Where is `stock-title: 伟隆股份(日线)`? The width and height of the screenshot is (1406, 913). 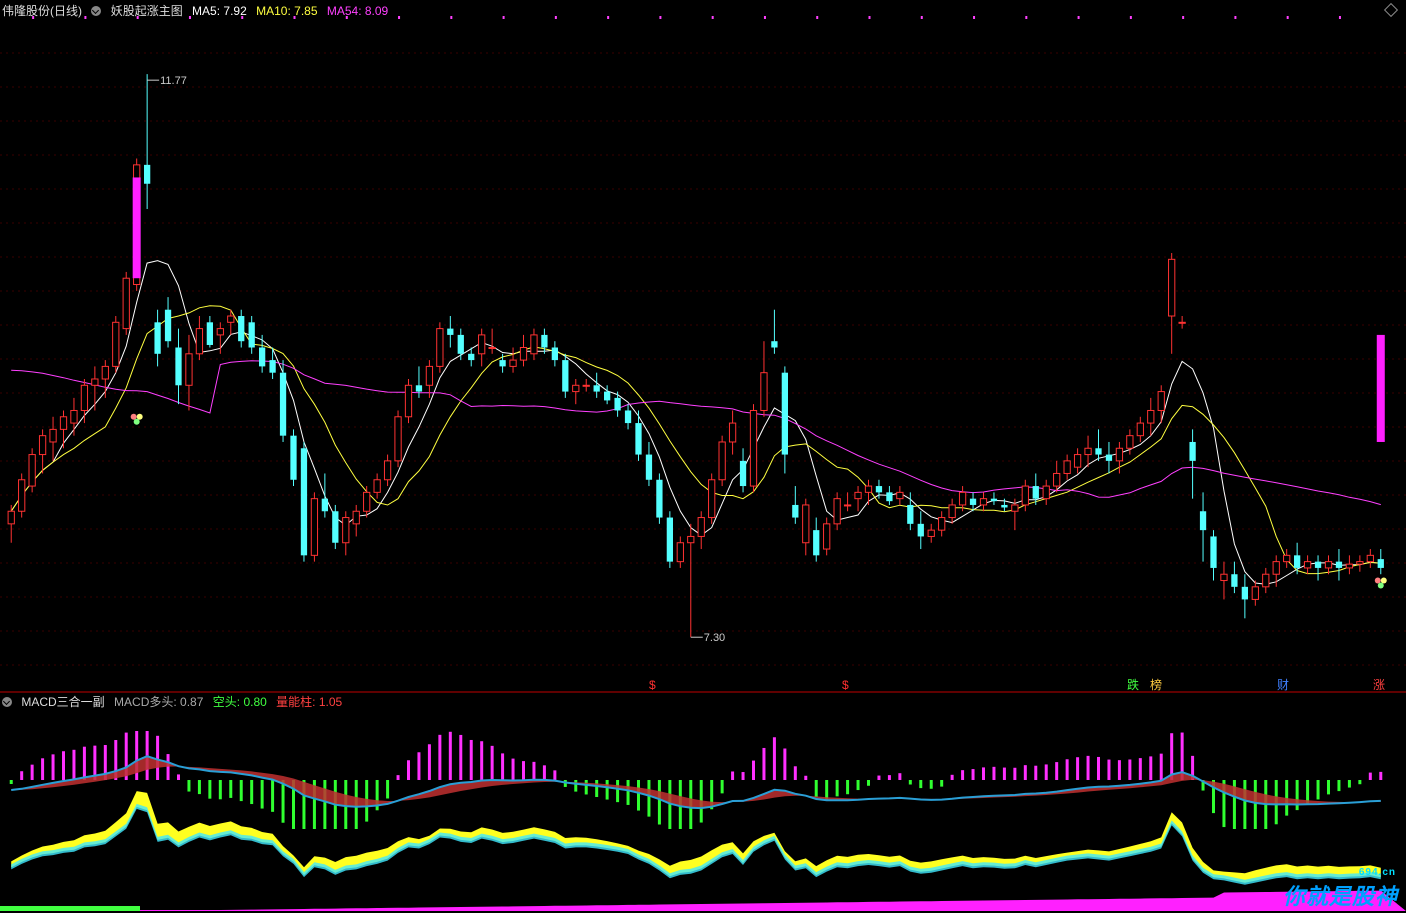
stock-title: 伟隆股份(日线) is located at coordinates (42, 11).